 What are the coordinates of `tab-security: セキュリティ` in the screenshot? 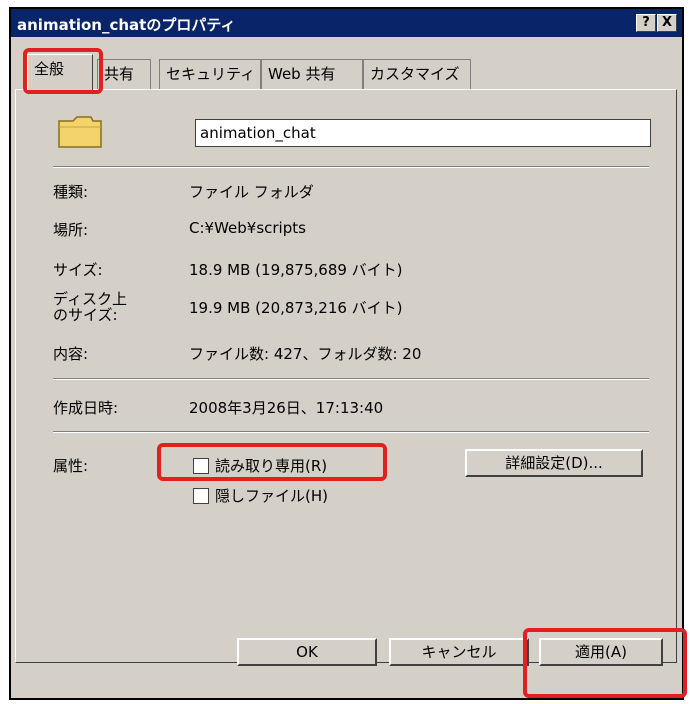 It's located at (210, 74).